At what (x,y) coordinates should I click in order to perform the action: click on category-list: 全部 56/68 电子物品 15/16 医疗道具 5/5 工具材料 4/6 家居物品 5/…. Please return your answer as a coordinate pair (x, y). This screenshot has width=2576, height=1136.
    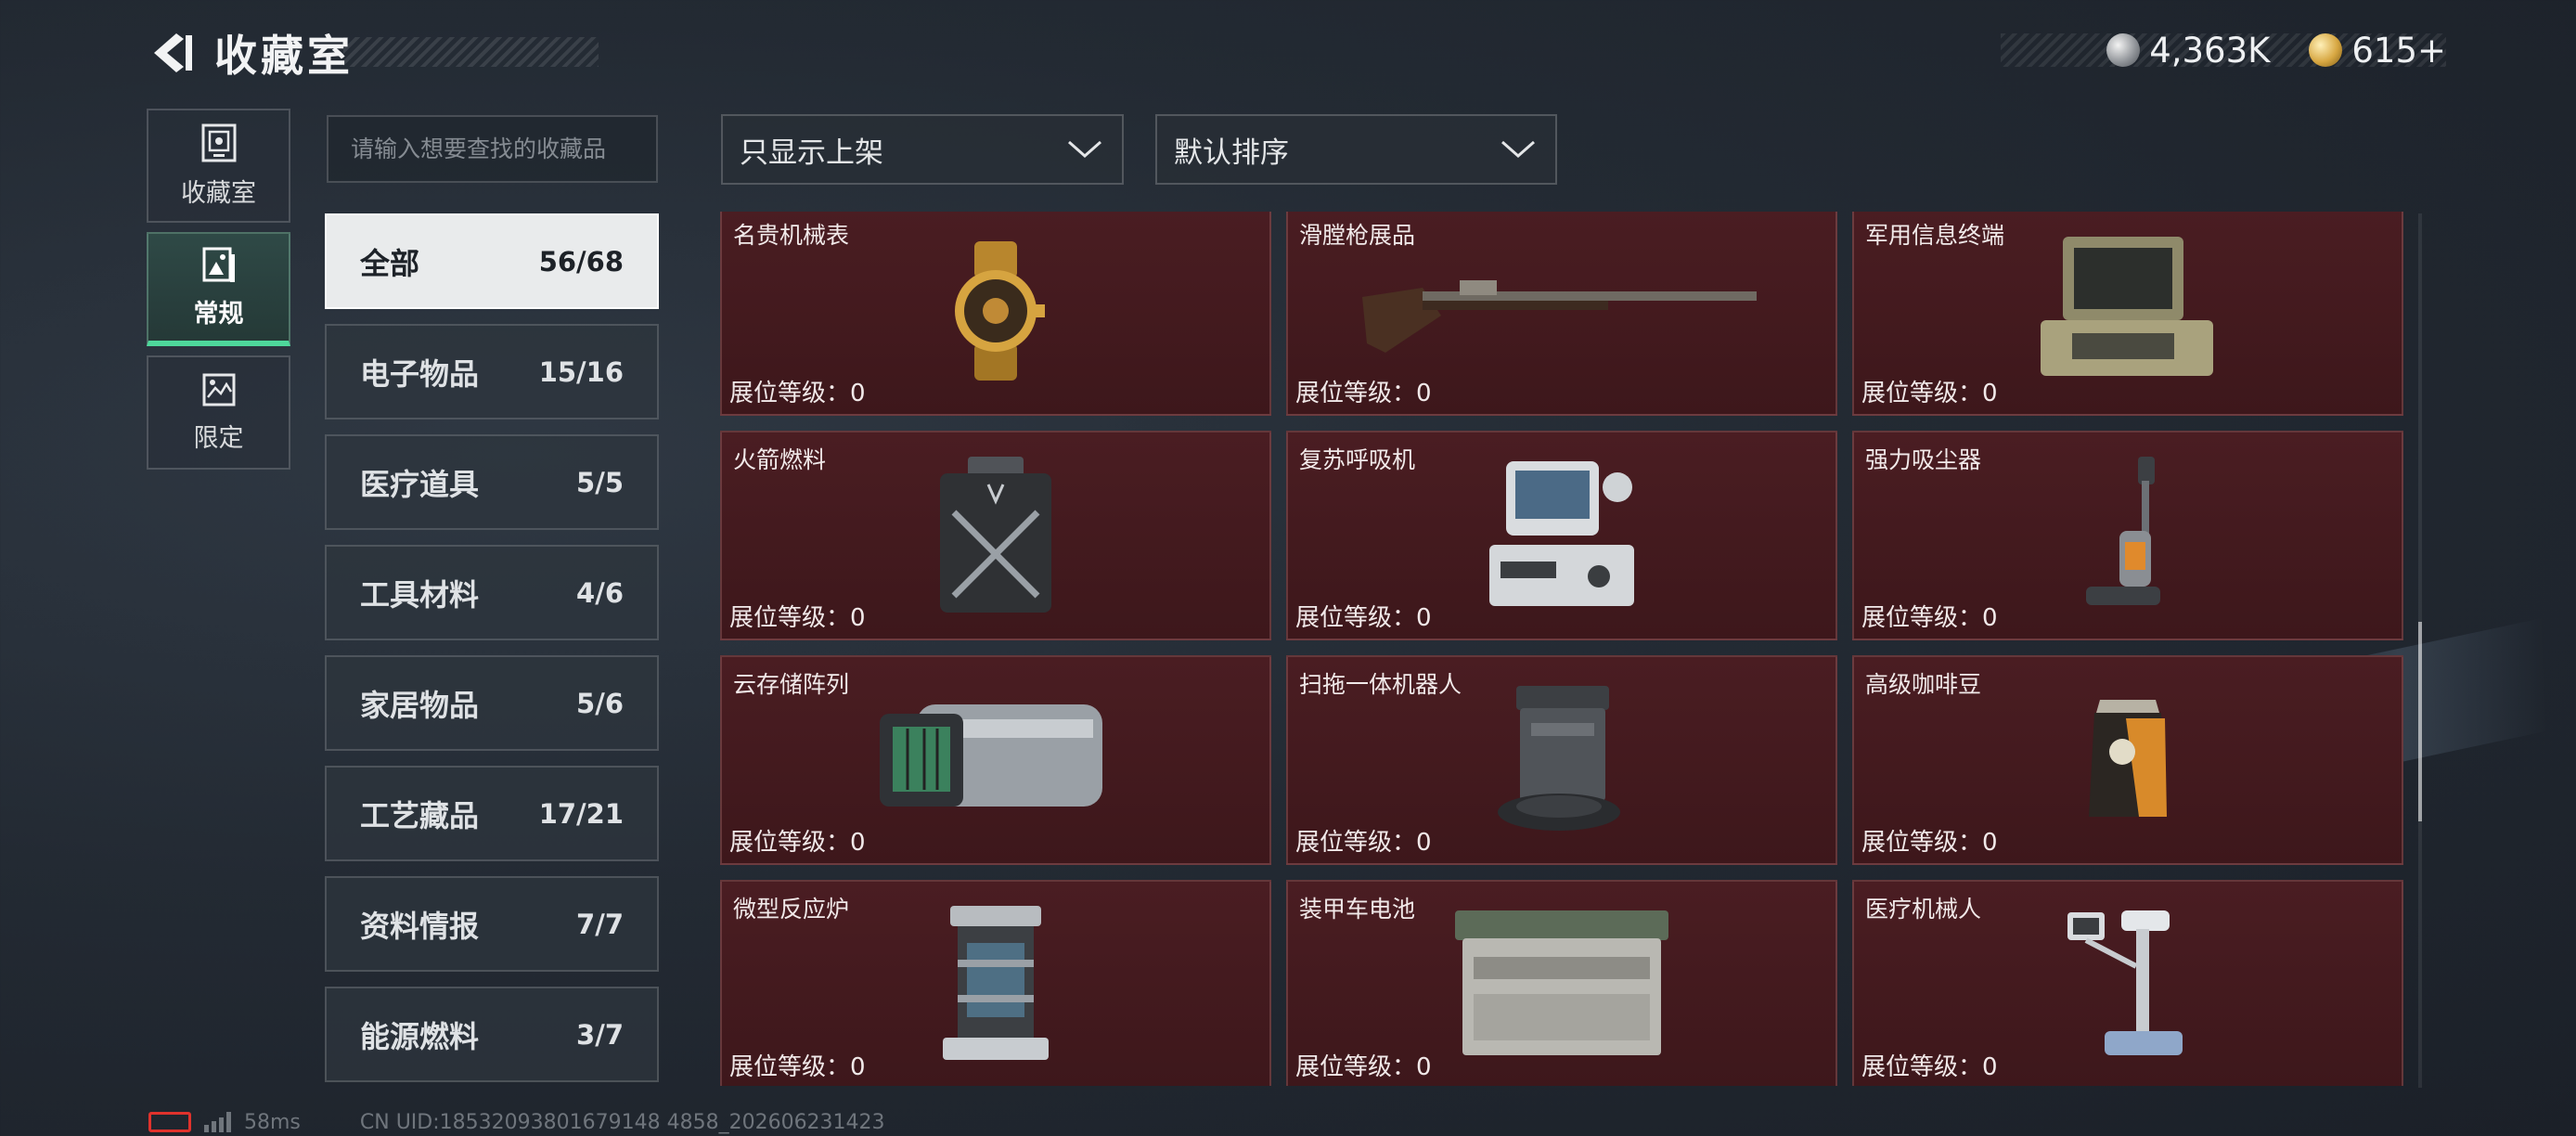
    Looking at the image, I should click on (492, 655).